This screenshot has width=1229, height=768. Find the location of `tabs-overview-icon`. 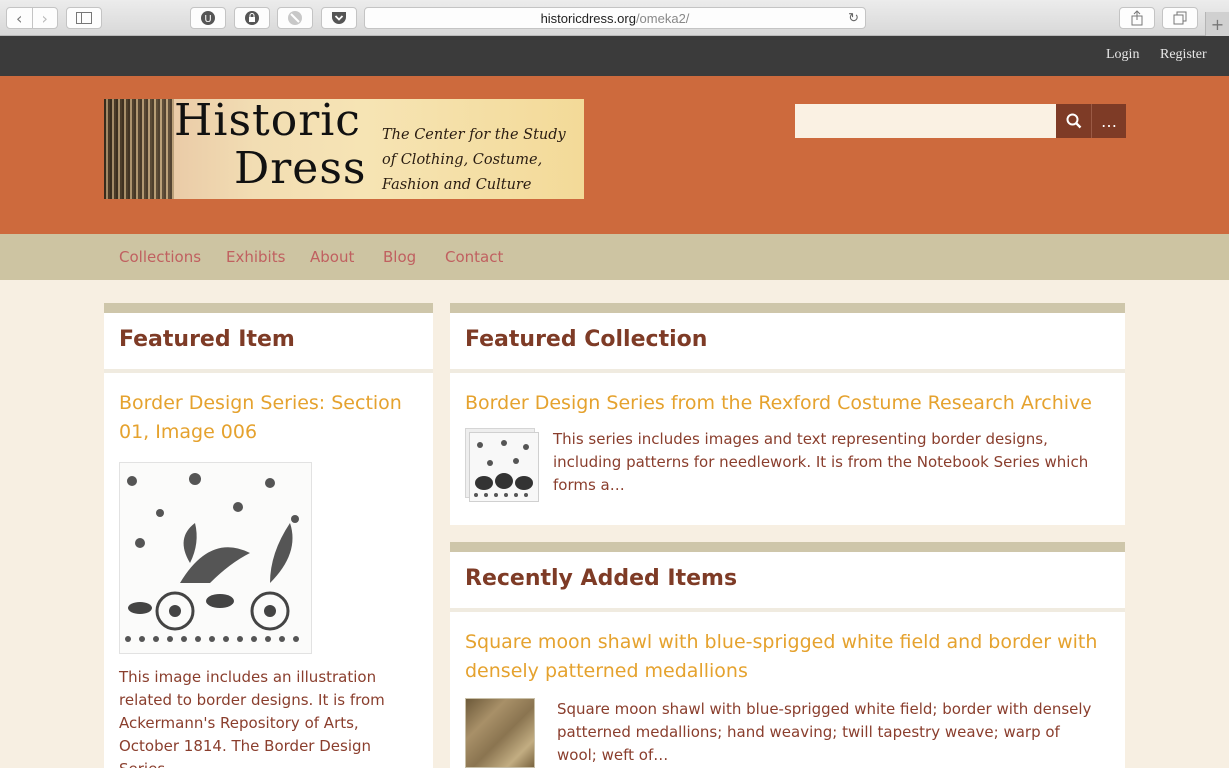

tabs-overview-icon is located at coordinates (1180, 18).